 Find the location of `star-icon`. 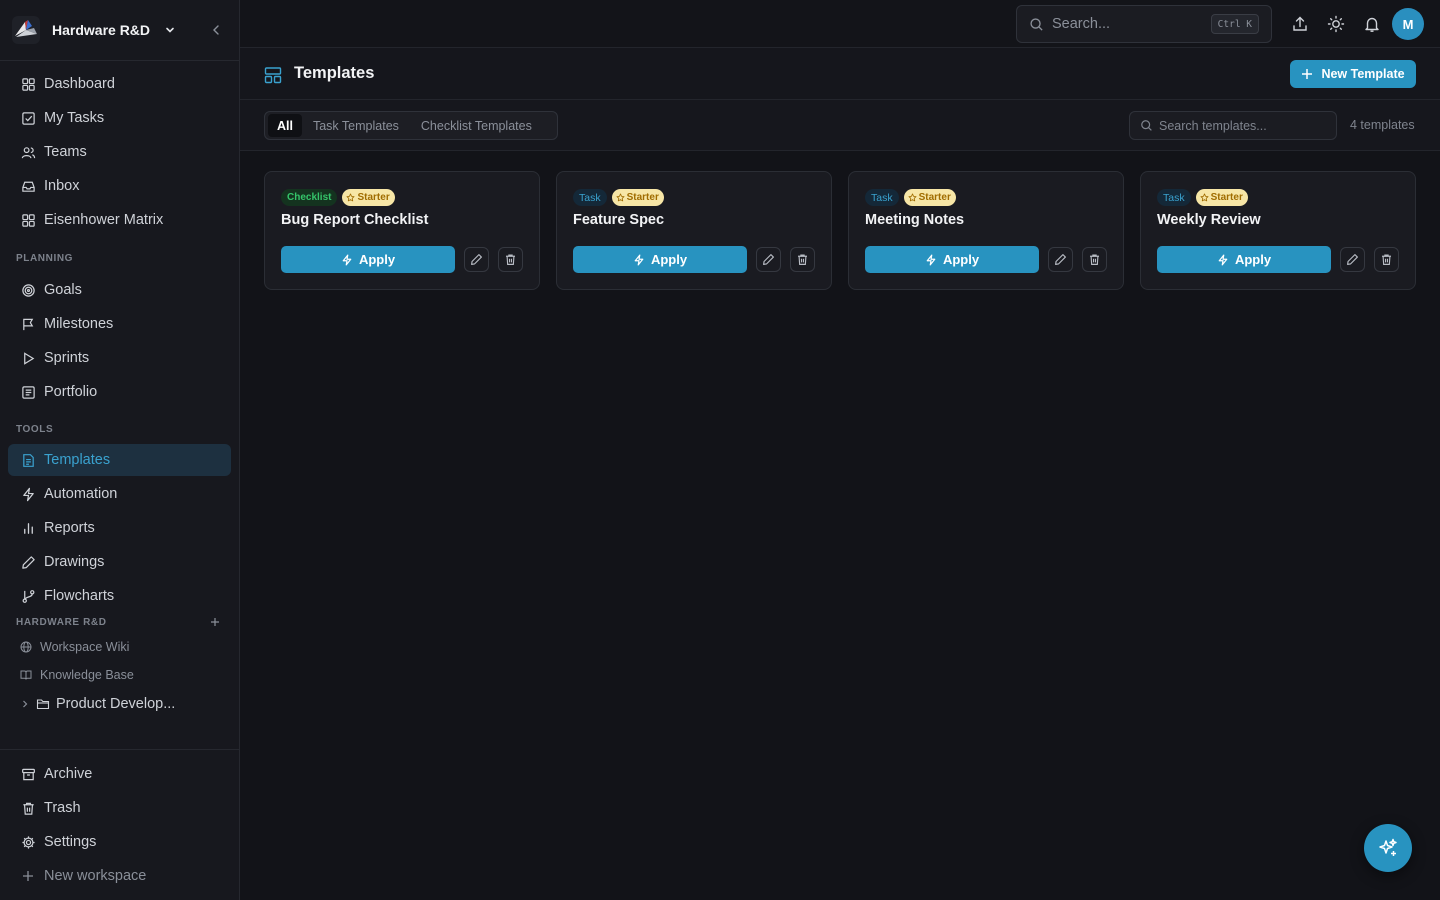

star-icon is located at coordinates (350, 197).